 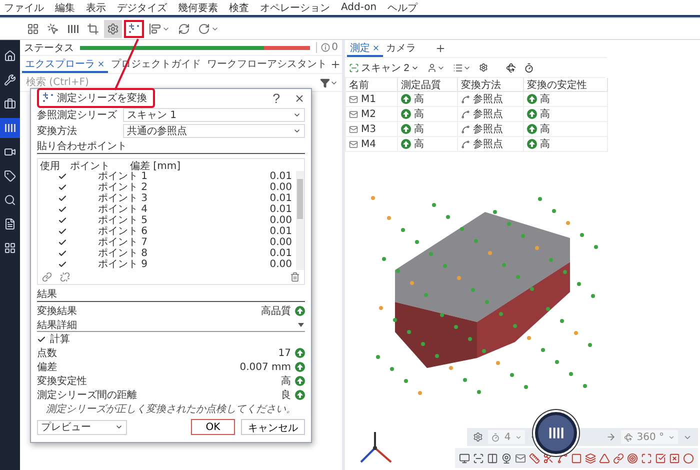 What do you see at coordinates (96, 7) in the screenshot?
I see `menu-item: 表示` at bounding box center [96, 7].